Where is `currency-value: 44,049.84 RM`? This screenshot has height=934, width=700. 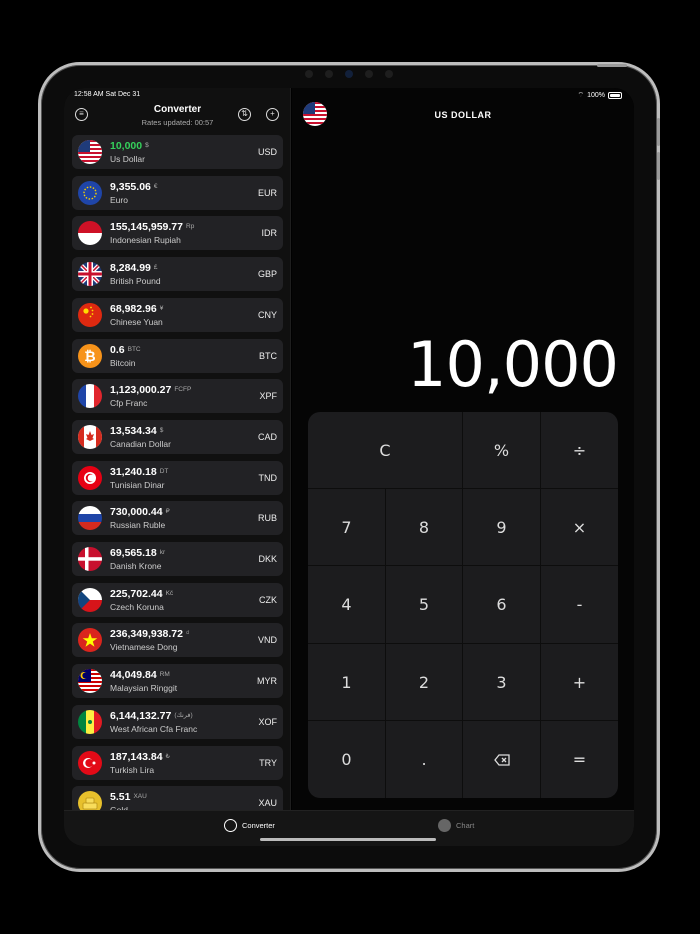 currency-value: 44,049.84 RM is located at coordinates (140, 675).